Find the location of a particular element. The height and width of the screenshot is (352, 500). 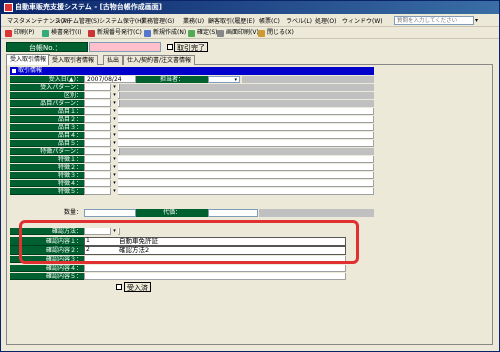

staff-filler is located at coordinates (308, 79).